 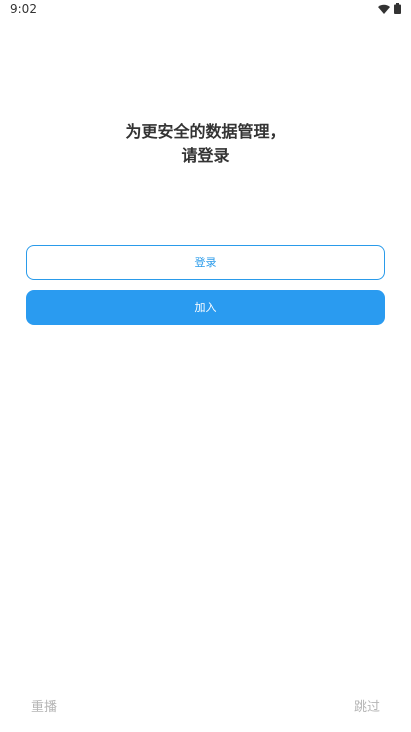 I want to click on status-bar: 9:02, so click(x=205, y=10).